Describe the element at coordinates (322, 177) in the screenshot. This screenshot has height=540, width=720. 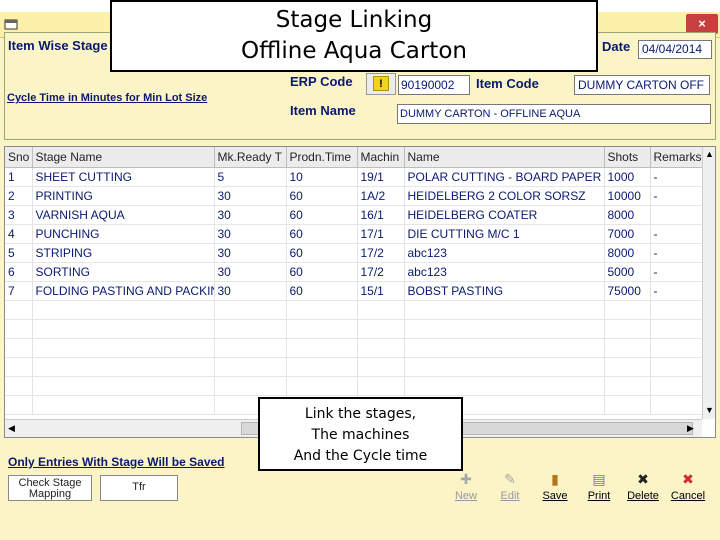
I see `table-cell: 10` at that location.